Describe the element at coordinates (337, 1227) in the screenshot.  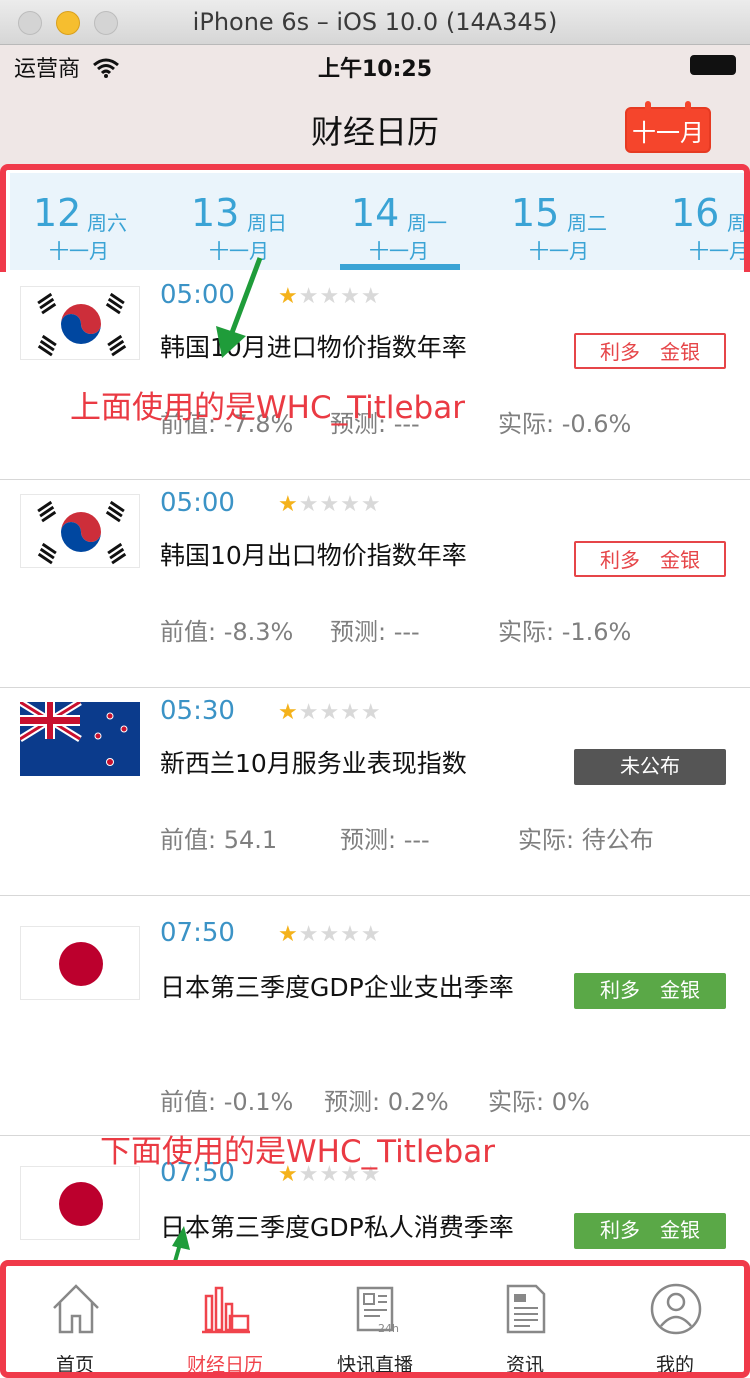
I see `event-title: 日本第三季度GDP私人消费季率` at that location.